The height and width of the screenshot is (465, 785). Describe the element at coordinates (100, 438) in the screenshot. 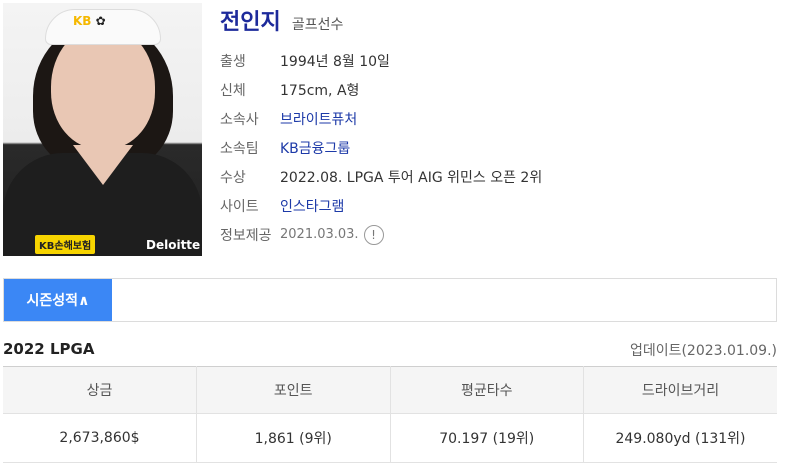

I see `cell-prize: 2,673,860$` at that location.